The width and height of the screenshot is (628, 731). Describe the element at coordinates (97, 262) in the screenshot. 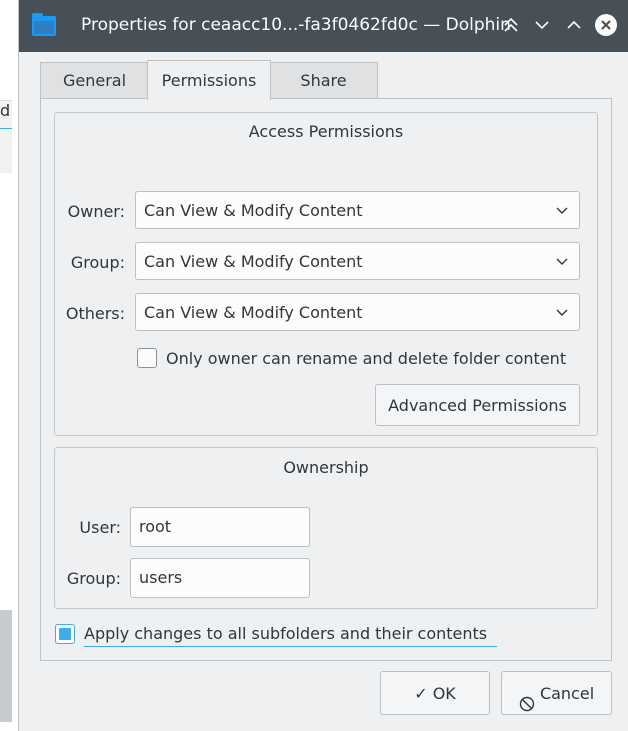

I see `group-label: Group:` at that location.